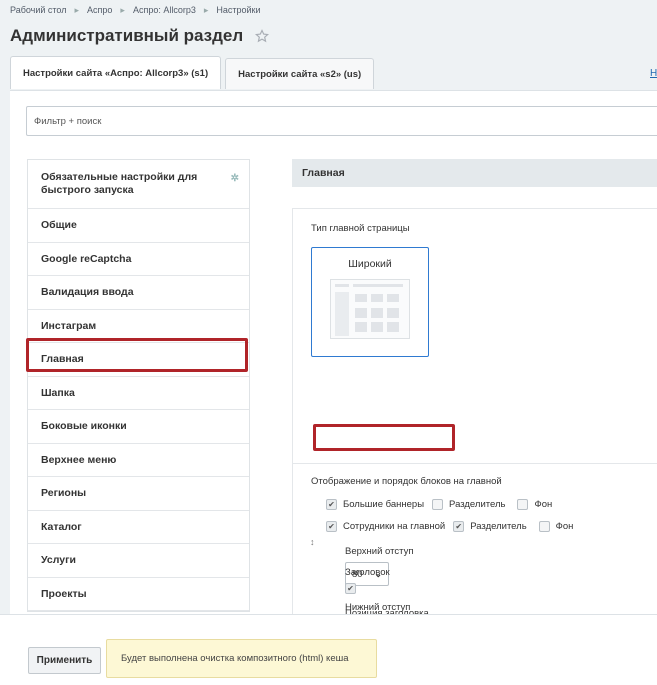 The height and width of the screenshot is (685, 657). Describe the element at coordinates (544, 526) in the screenshot. I see `employees-background-checkbox` at that location.